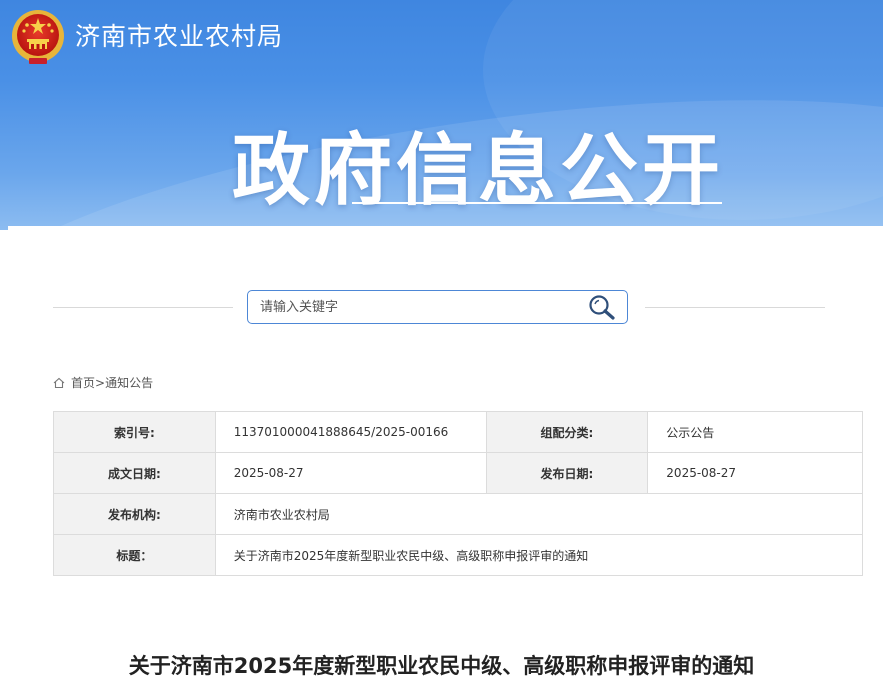 The height and width of the screenshot is (696, 883). What do you see at coordinates (179, 35) in the screenshot?
I see `site-name: 济南市农业农村局` at bounding box center [179, 35].